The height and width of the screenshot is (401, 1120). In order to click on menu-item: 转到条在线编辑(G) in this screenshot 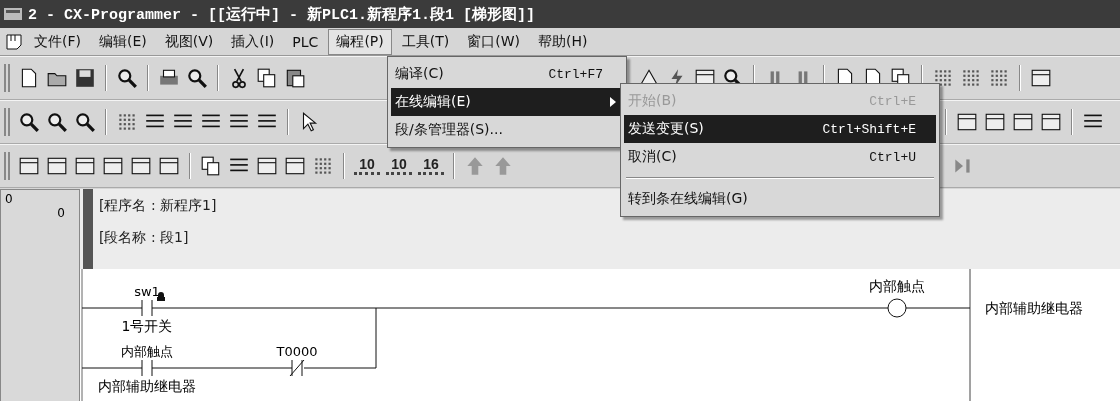, I will do `click(780, 199)`.